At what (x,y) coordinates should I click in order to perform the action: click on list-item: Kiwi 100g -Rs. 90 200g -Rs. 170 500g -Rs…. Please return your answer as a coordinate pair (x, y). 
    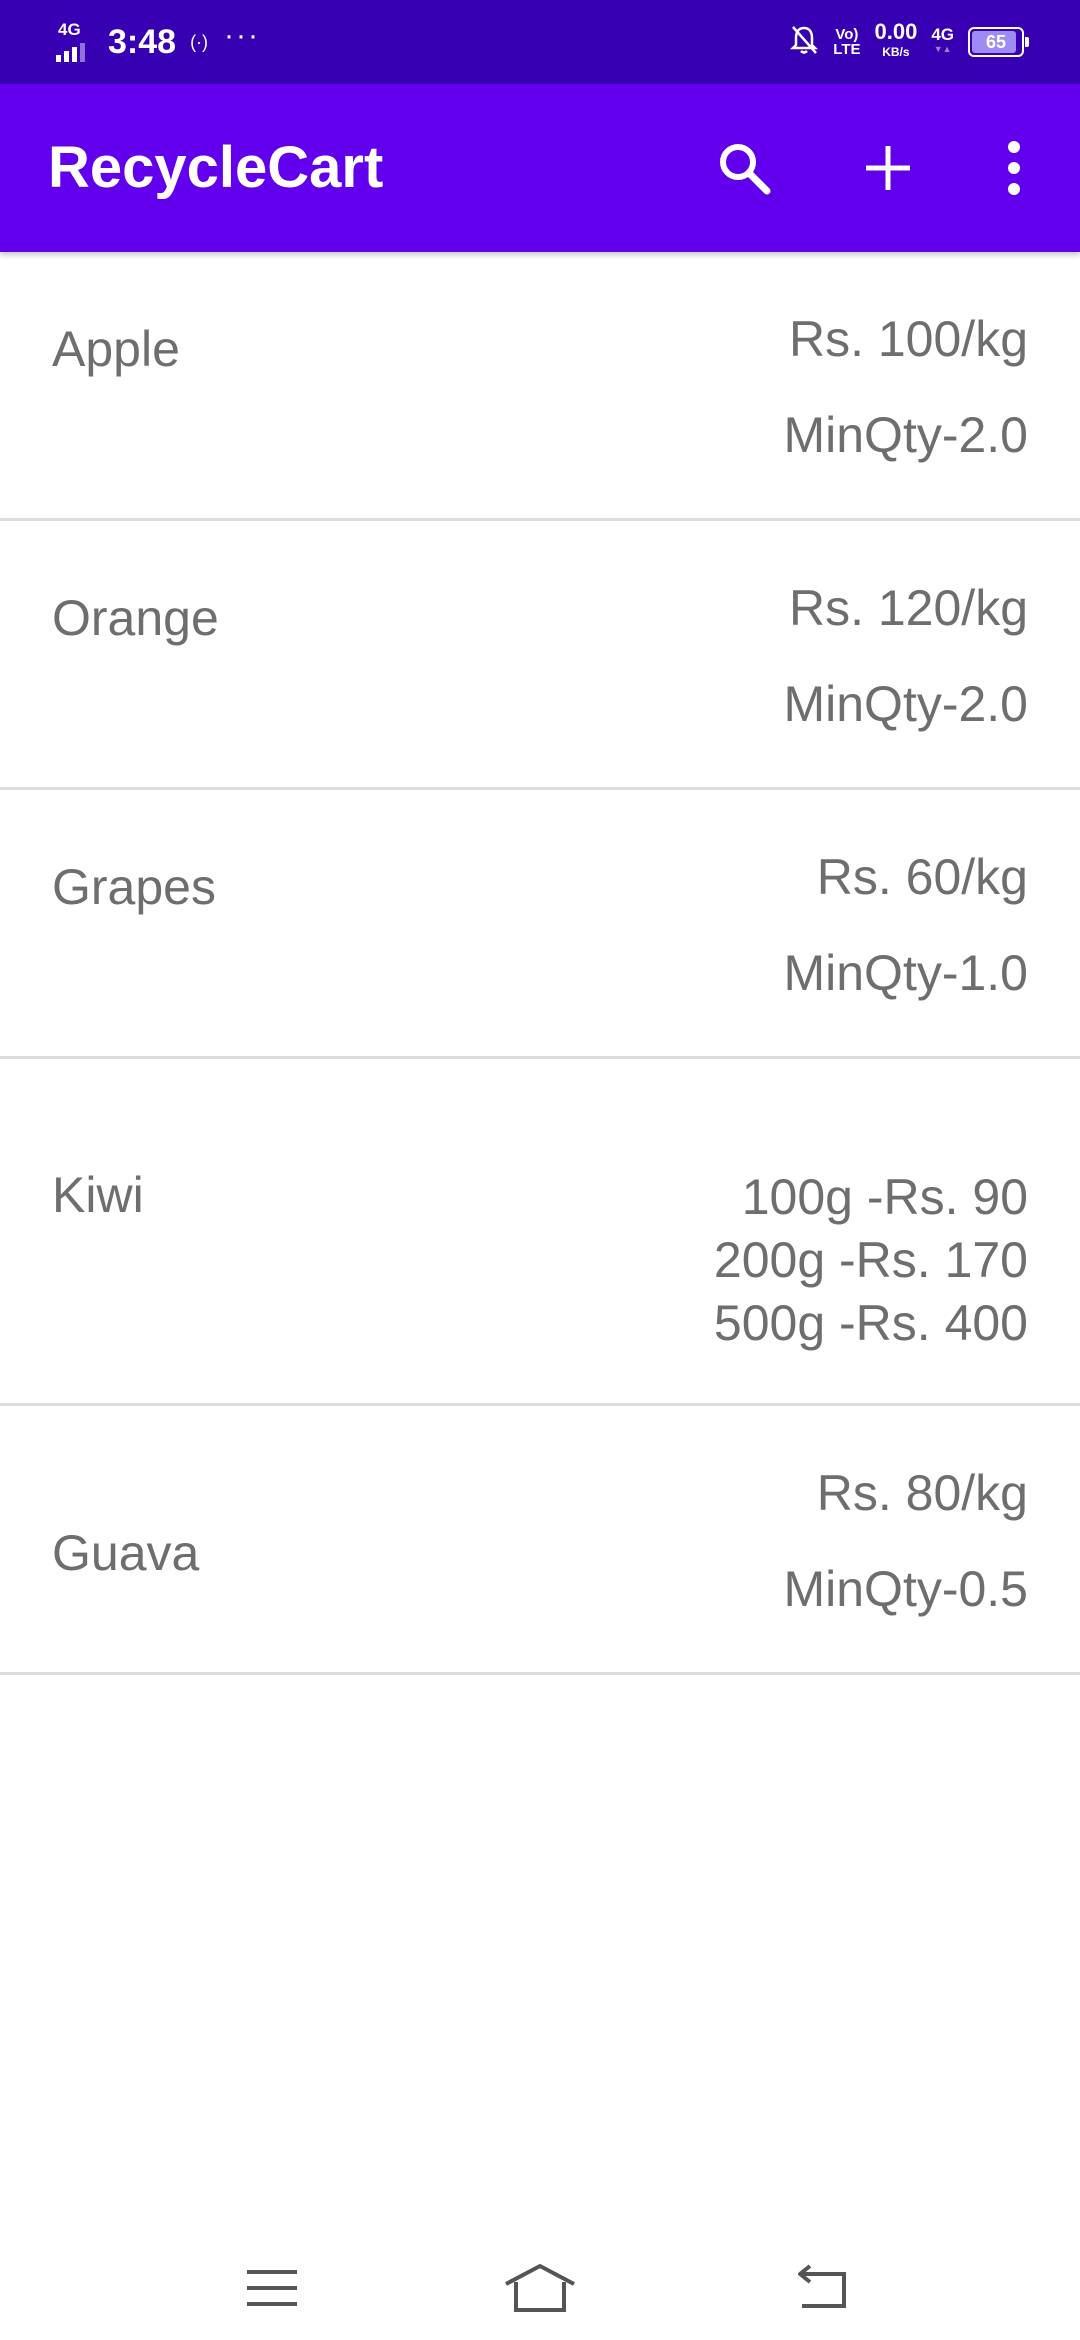
    Looking at the image, I should click on (540, 1232).